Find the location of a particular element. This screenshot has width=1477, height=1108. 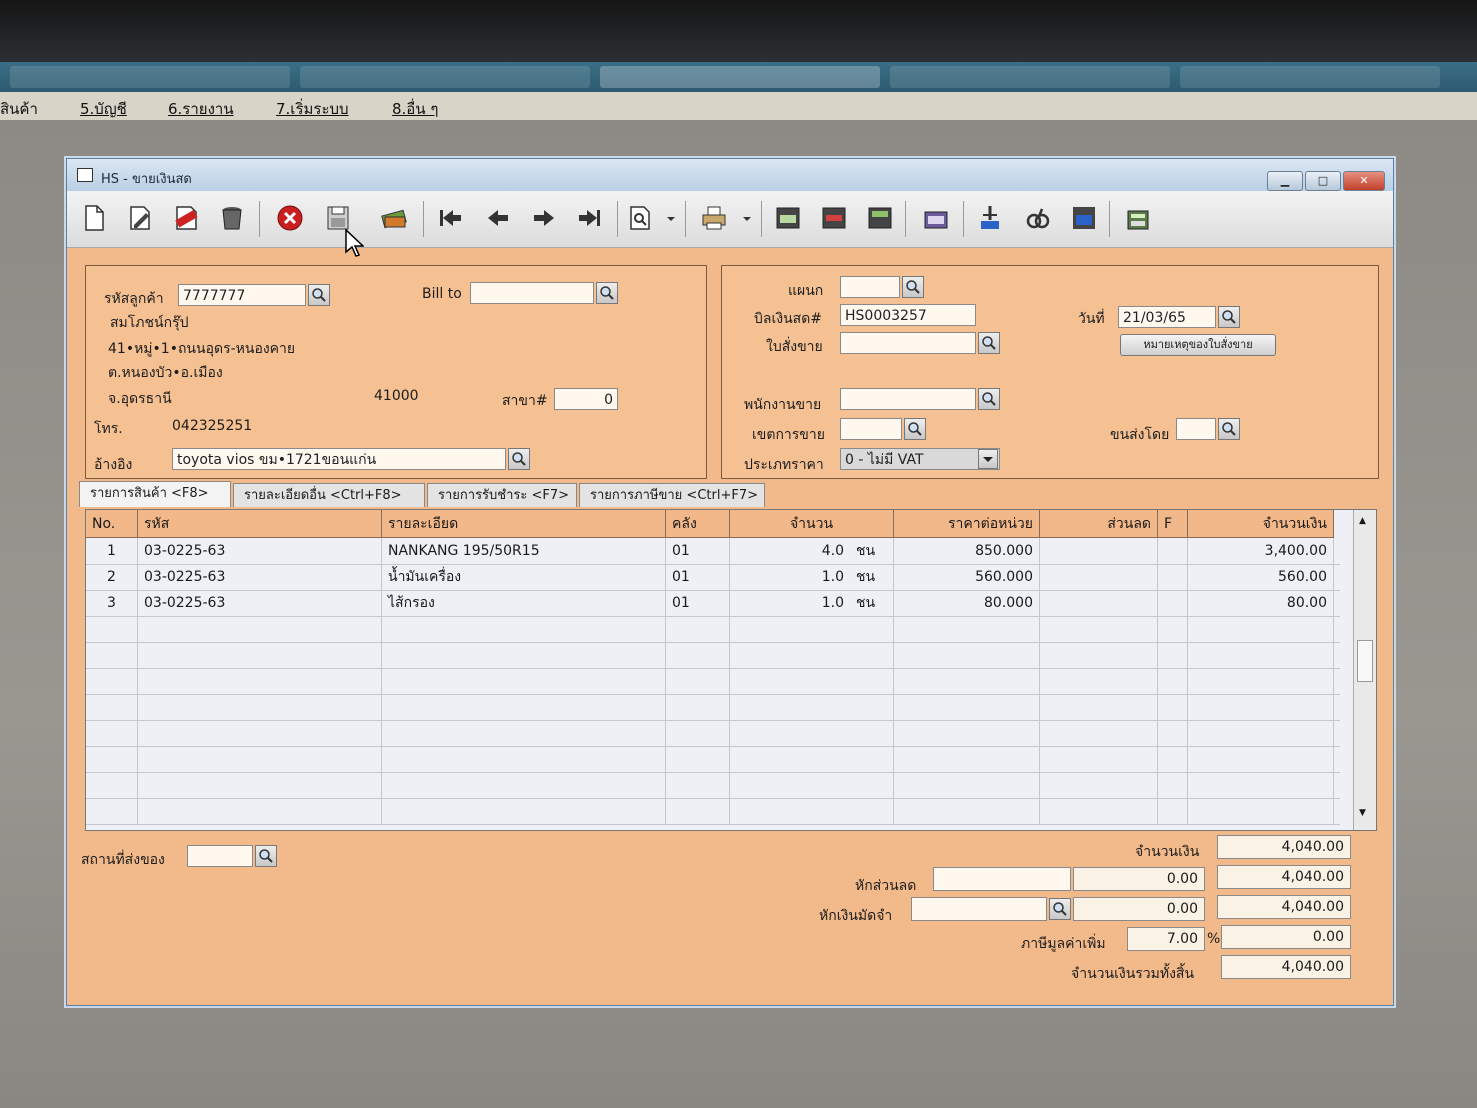

print-icon is located at coordinates (714, 218).